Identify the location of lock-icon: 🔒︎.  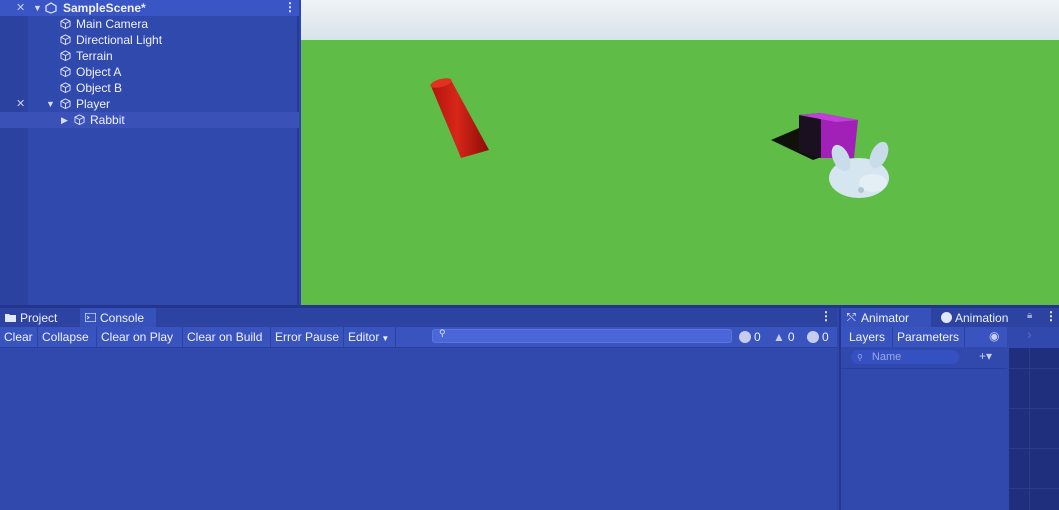
(1029, 315).